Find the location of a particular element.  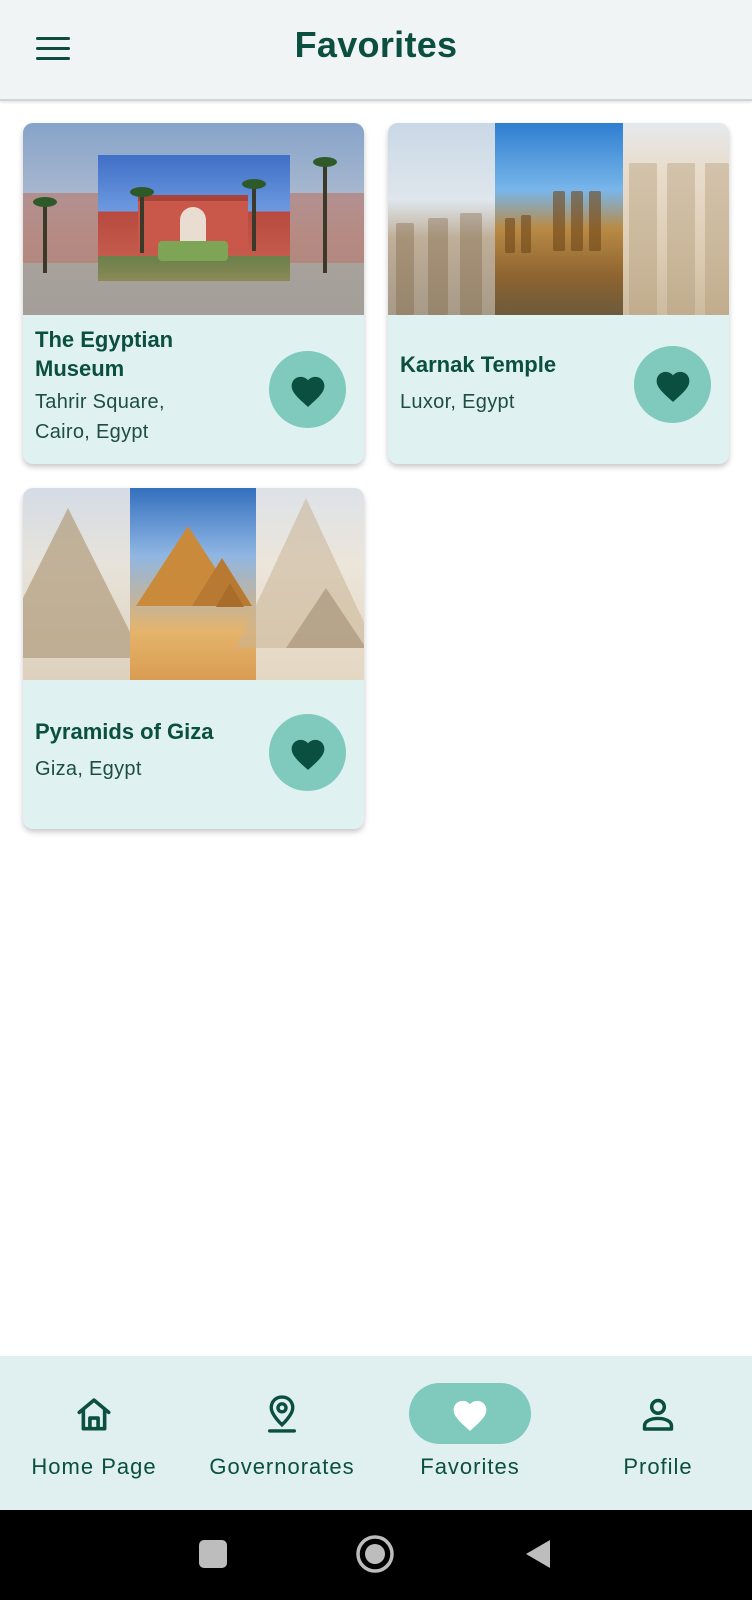

card-info: Karnak Temple Luxor, Egypt is located at coordinates (558, 389).